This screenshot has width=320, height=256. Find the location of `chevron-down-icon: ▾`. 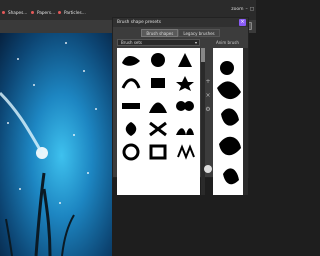

chevron-down-icon: ▾ is located at coordinates (195, 42).